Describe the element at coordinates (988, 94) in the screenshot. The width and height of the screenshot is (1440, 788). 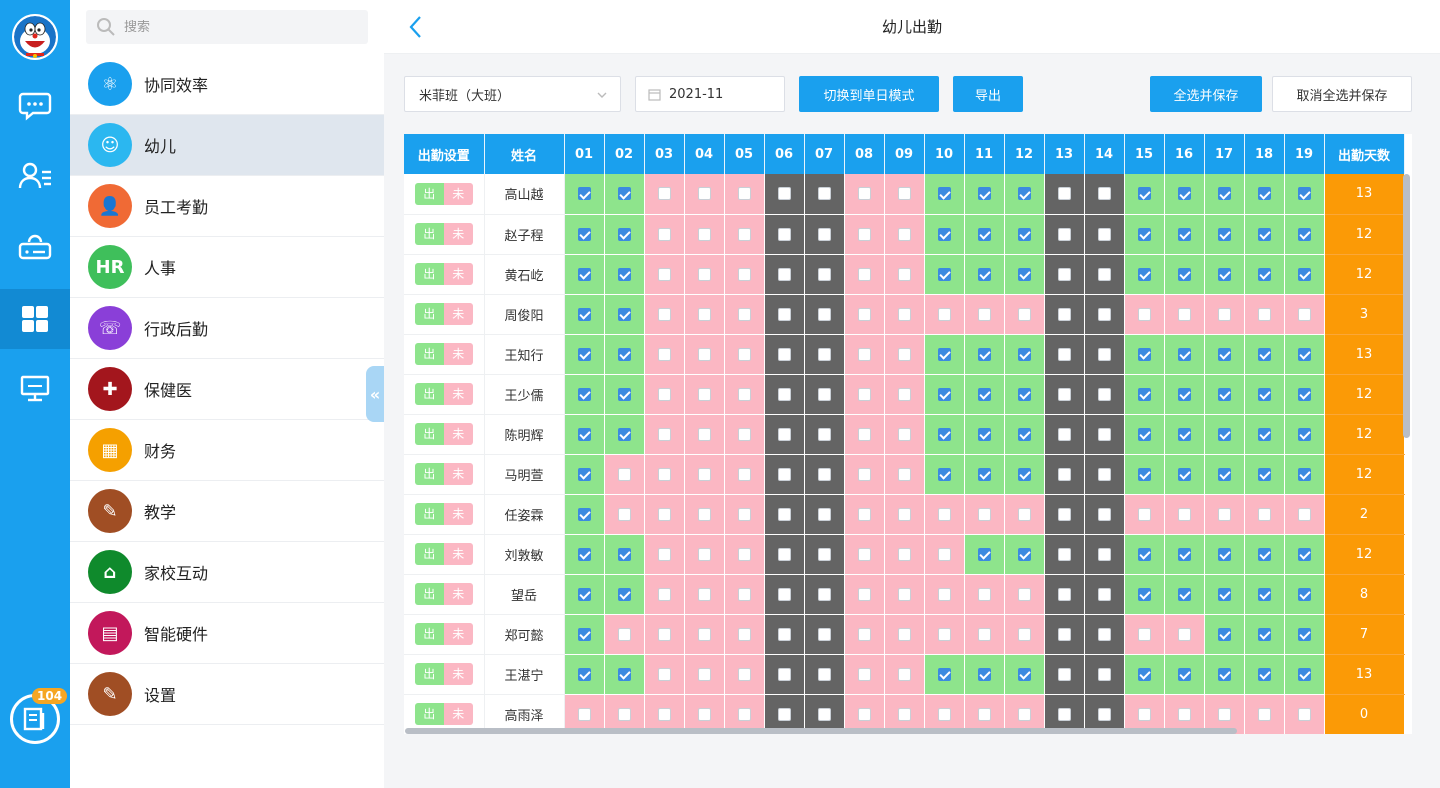
I see `export-button: 导出` at that location.